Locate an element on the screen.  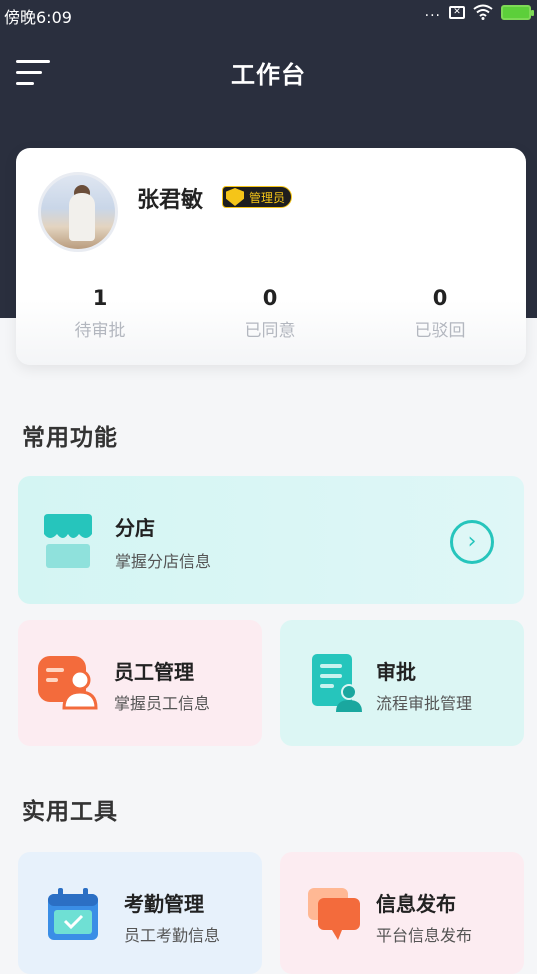
publish-tile: 信息发布 平台信息发布 is located at coordinates (402, 913).